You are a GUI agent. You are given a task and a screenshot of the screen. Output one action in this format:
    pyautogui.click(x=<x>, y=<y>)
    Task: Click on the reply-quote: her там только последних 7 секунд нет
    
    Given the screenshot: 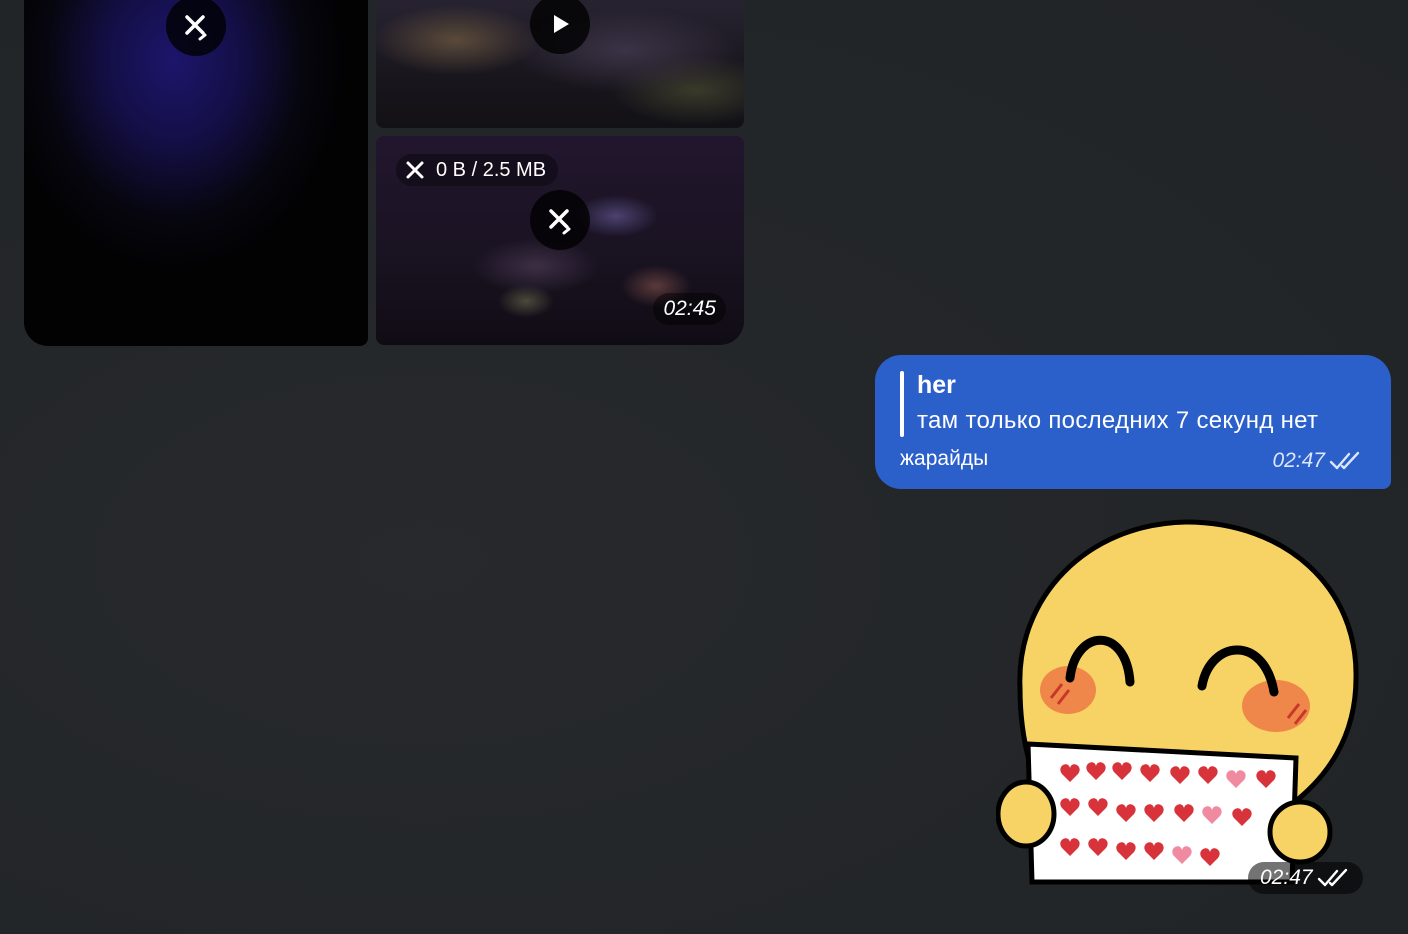 What is the action you would take?
    pyautogui.click(x=1135, y=404)
    